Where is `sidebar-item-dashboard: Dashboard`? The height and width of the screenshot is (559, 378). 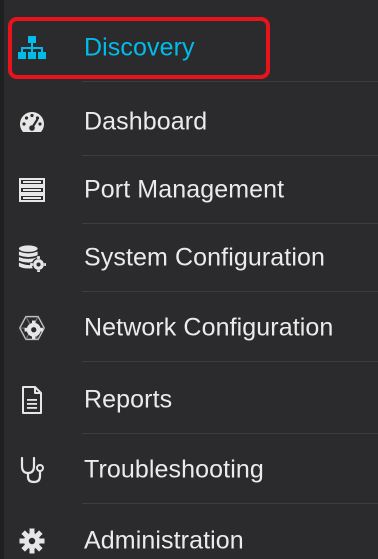 sidebar-item-dashboard: Dashboard is located at coordinates (189, 122).